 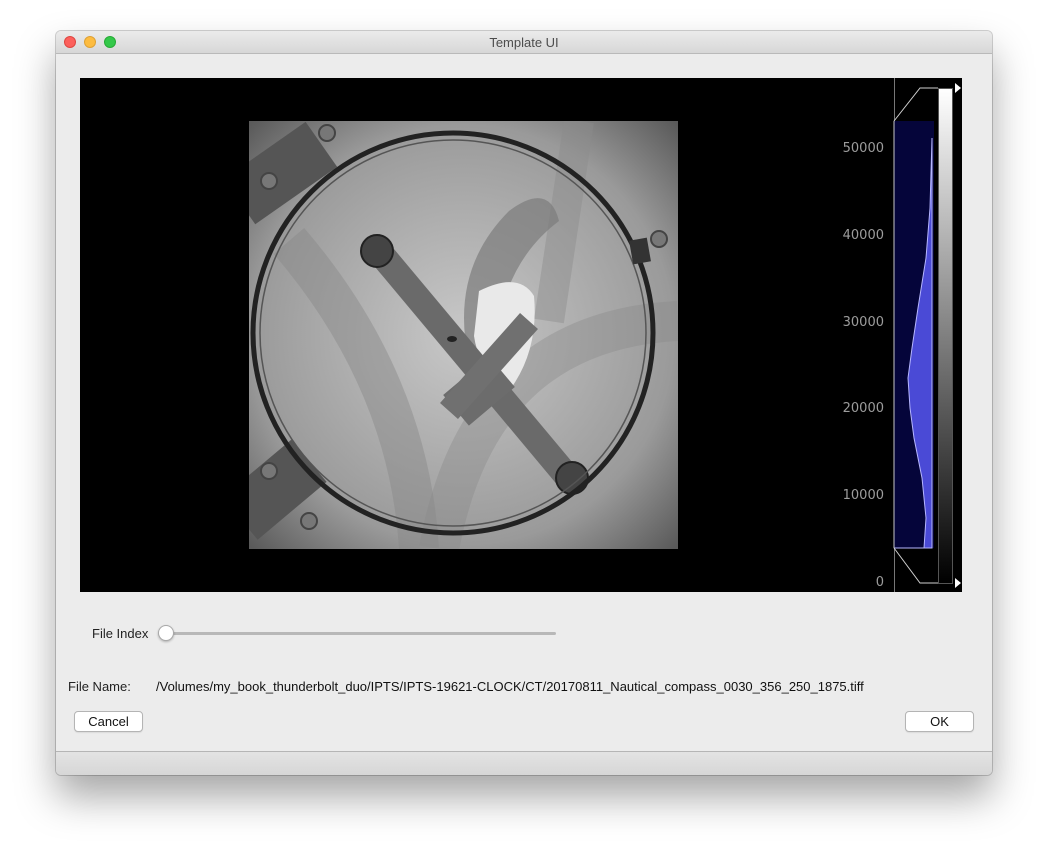 I want to click on cancel-button: Cancel, so click(x=108, y=721).